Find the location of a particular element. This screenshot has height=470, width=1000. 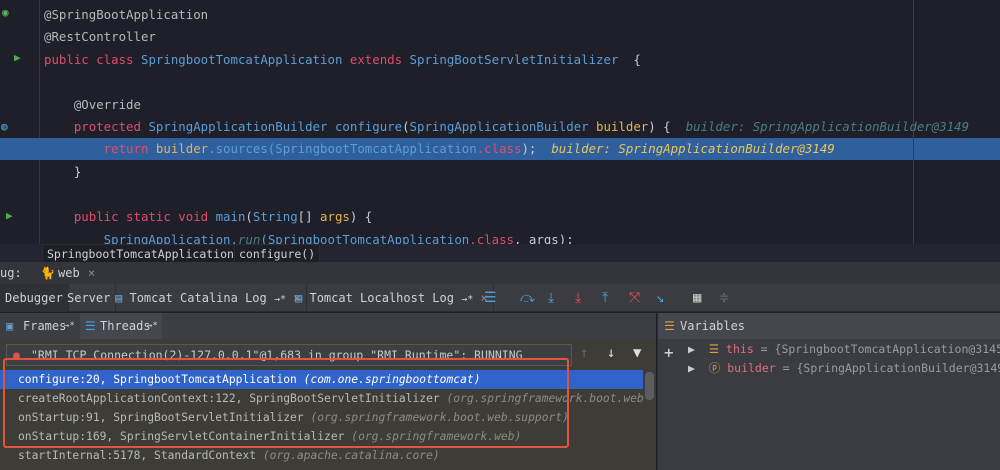

debug-header: ug: 🐈 web × is located at coordinates (500, 273).